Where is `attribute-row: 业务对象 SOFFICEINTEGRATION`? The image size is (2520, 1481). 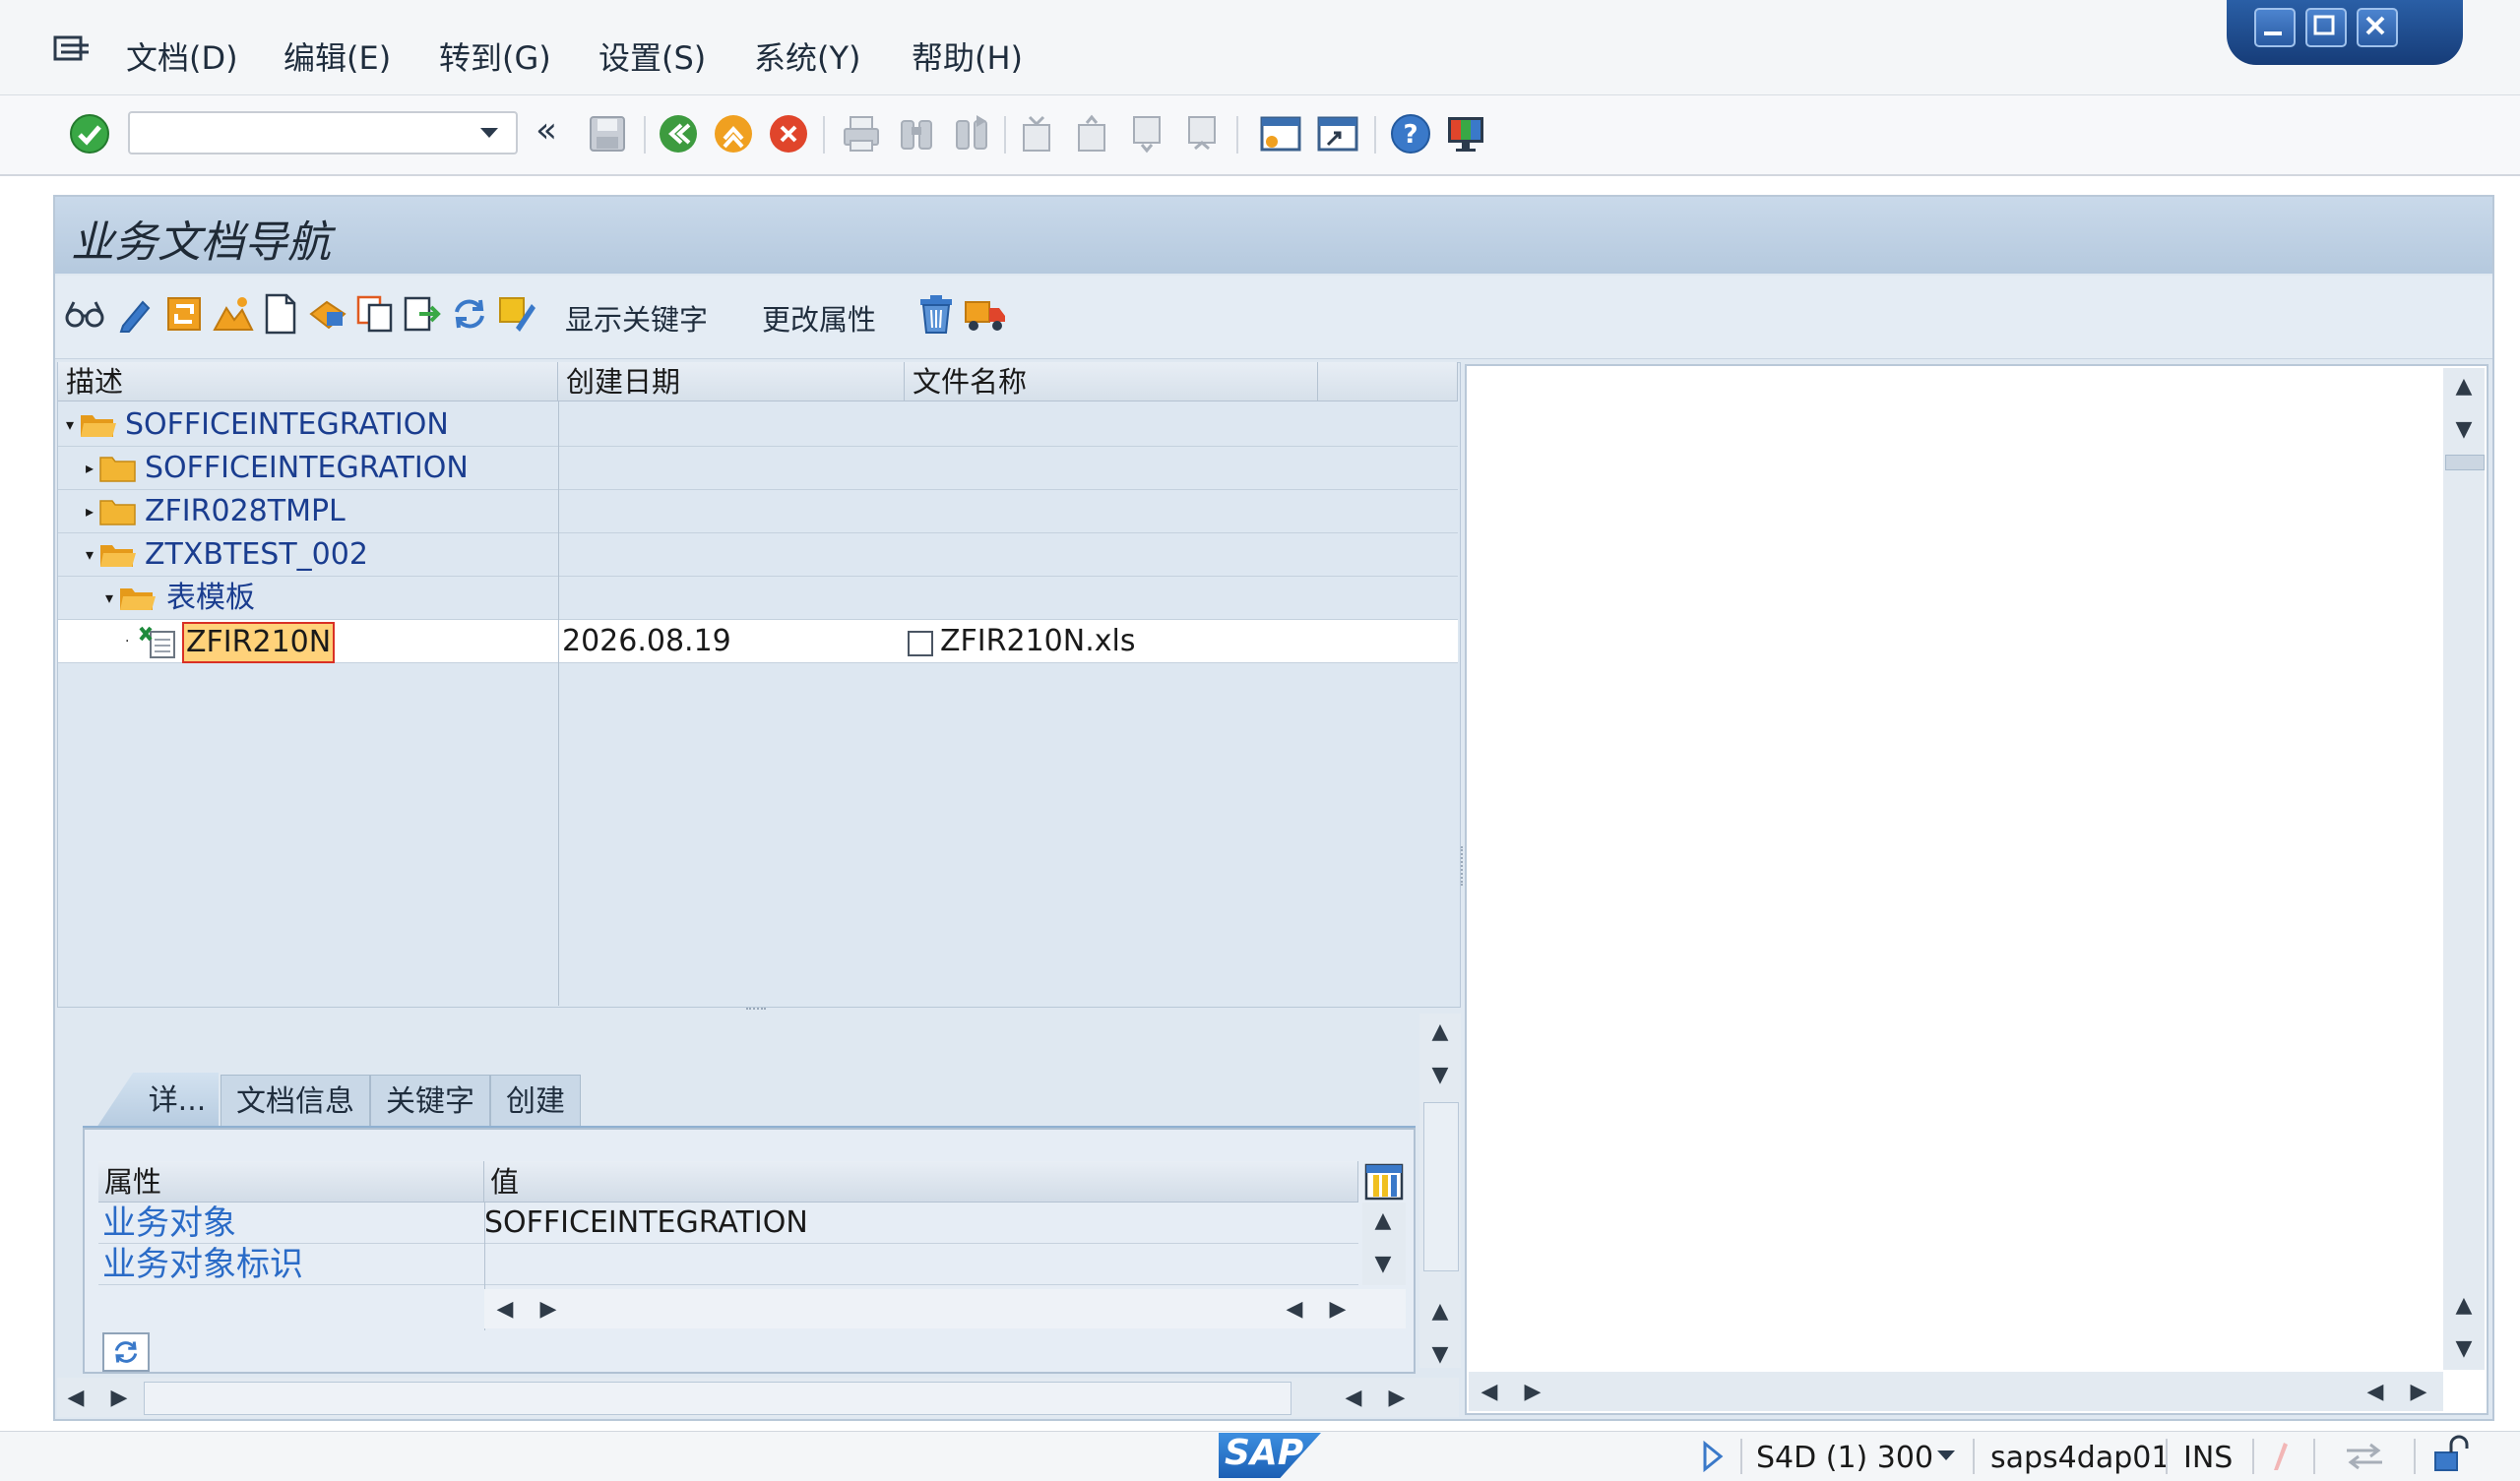
attribute-row: 业务对象 SOFFICEINTEGRATION is located at coordinates (728, 1223).